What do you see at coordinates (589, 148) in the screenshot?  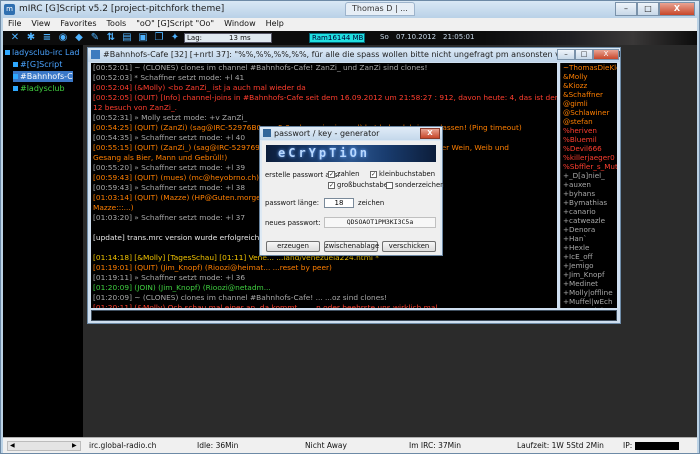 I see `nick-item: %Devil666` at bounding box center [589, 148].